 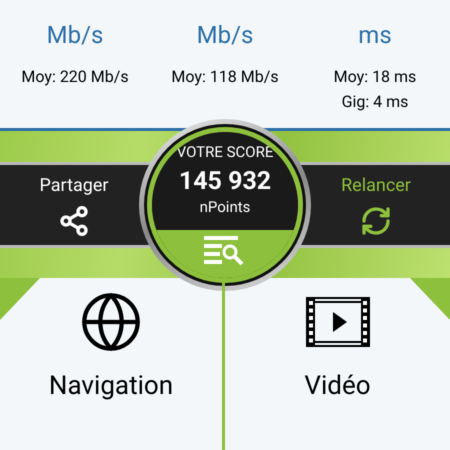 I want to click on score-unit: nPoints, so click(x=225, y=207).